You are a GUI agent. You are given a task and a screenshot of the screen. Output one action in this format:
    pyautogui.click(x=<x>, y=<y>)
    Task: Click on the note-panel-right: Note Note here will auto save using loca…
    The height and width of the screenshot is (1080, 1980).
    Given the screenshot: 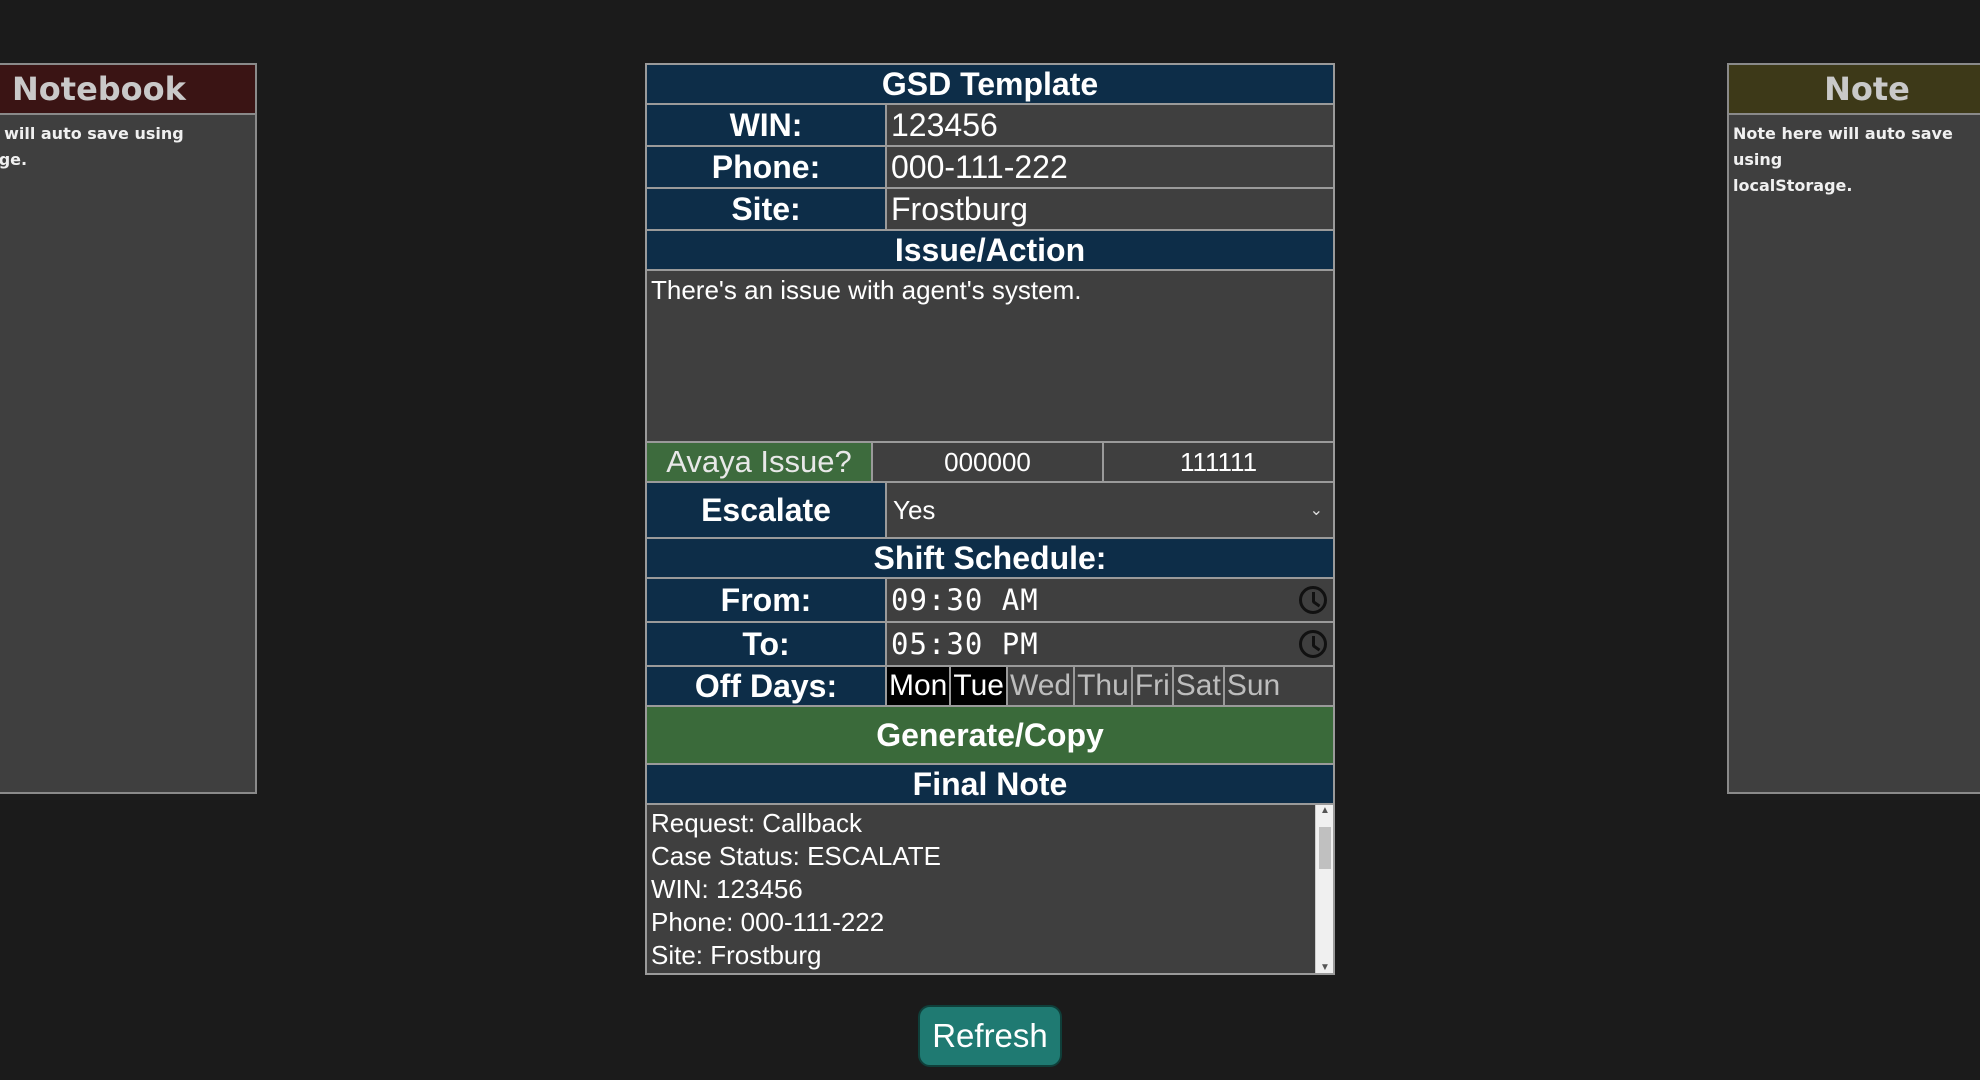 What is the action you would take?
    pyautogui.click(x=1853, y=428)
    